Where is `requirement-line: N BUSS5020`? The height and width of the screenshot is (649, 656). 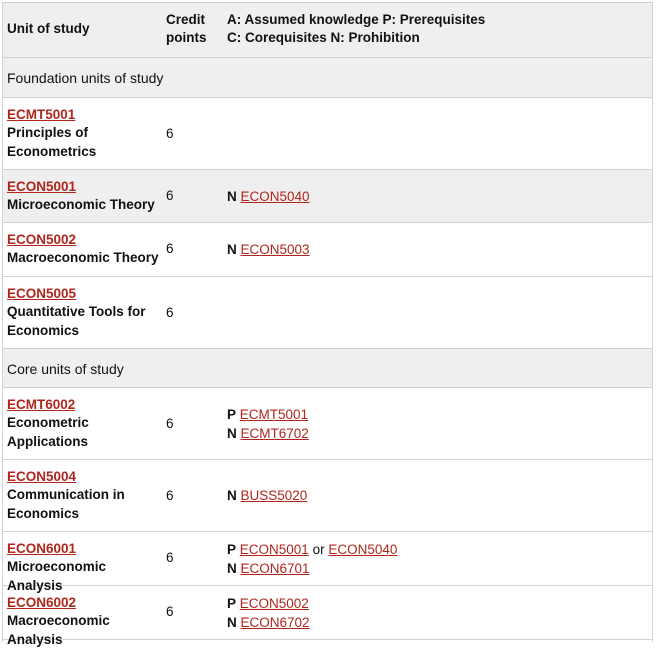
requirement-line: N BUSS5020 is located at coordinates (437, 495).